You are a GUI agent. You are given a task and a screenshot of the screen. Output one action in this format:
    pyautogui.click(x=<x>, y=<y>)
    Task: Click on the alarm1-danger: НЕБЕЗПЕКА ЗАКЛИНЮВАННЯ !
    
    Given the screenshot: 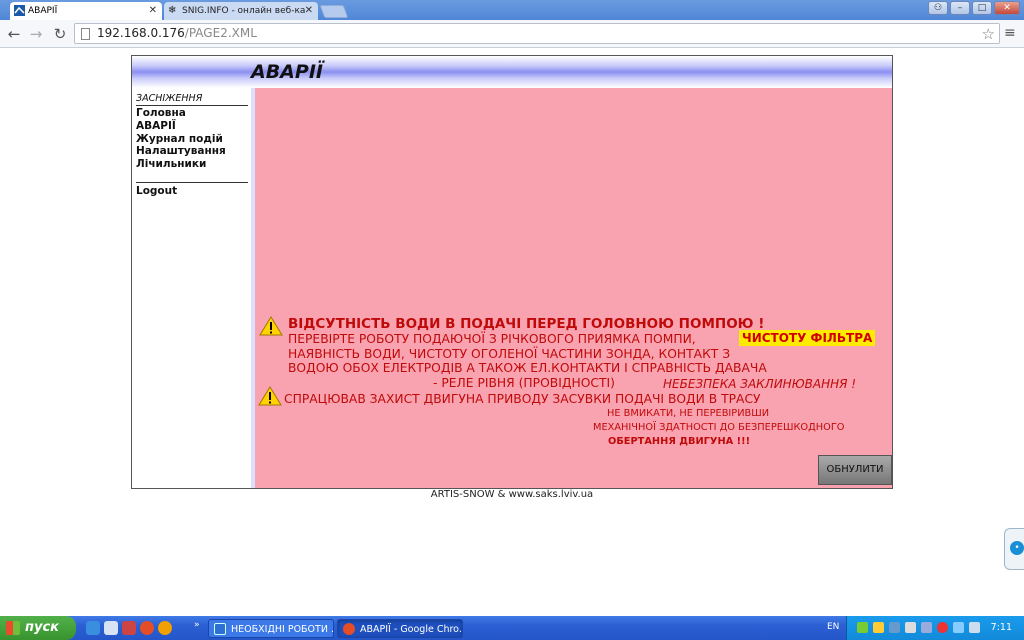 What is the action you would take?
    pyautogui.click(x=760, y=384)
    